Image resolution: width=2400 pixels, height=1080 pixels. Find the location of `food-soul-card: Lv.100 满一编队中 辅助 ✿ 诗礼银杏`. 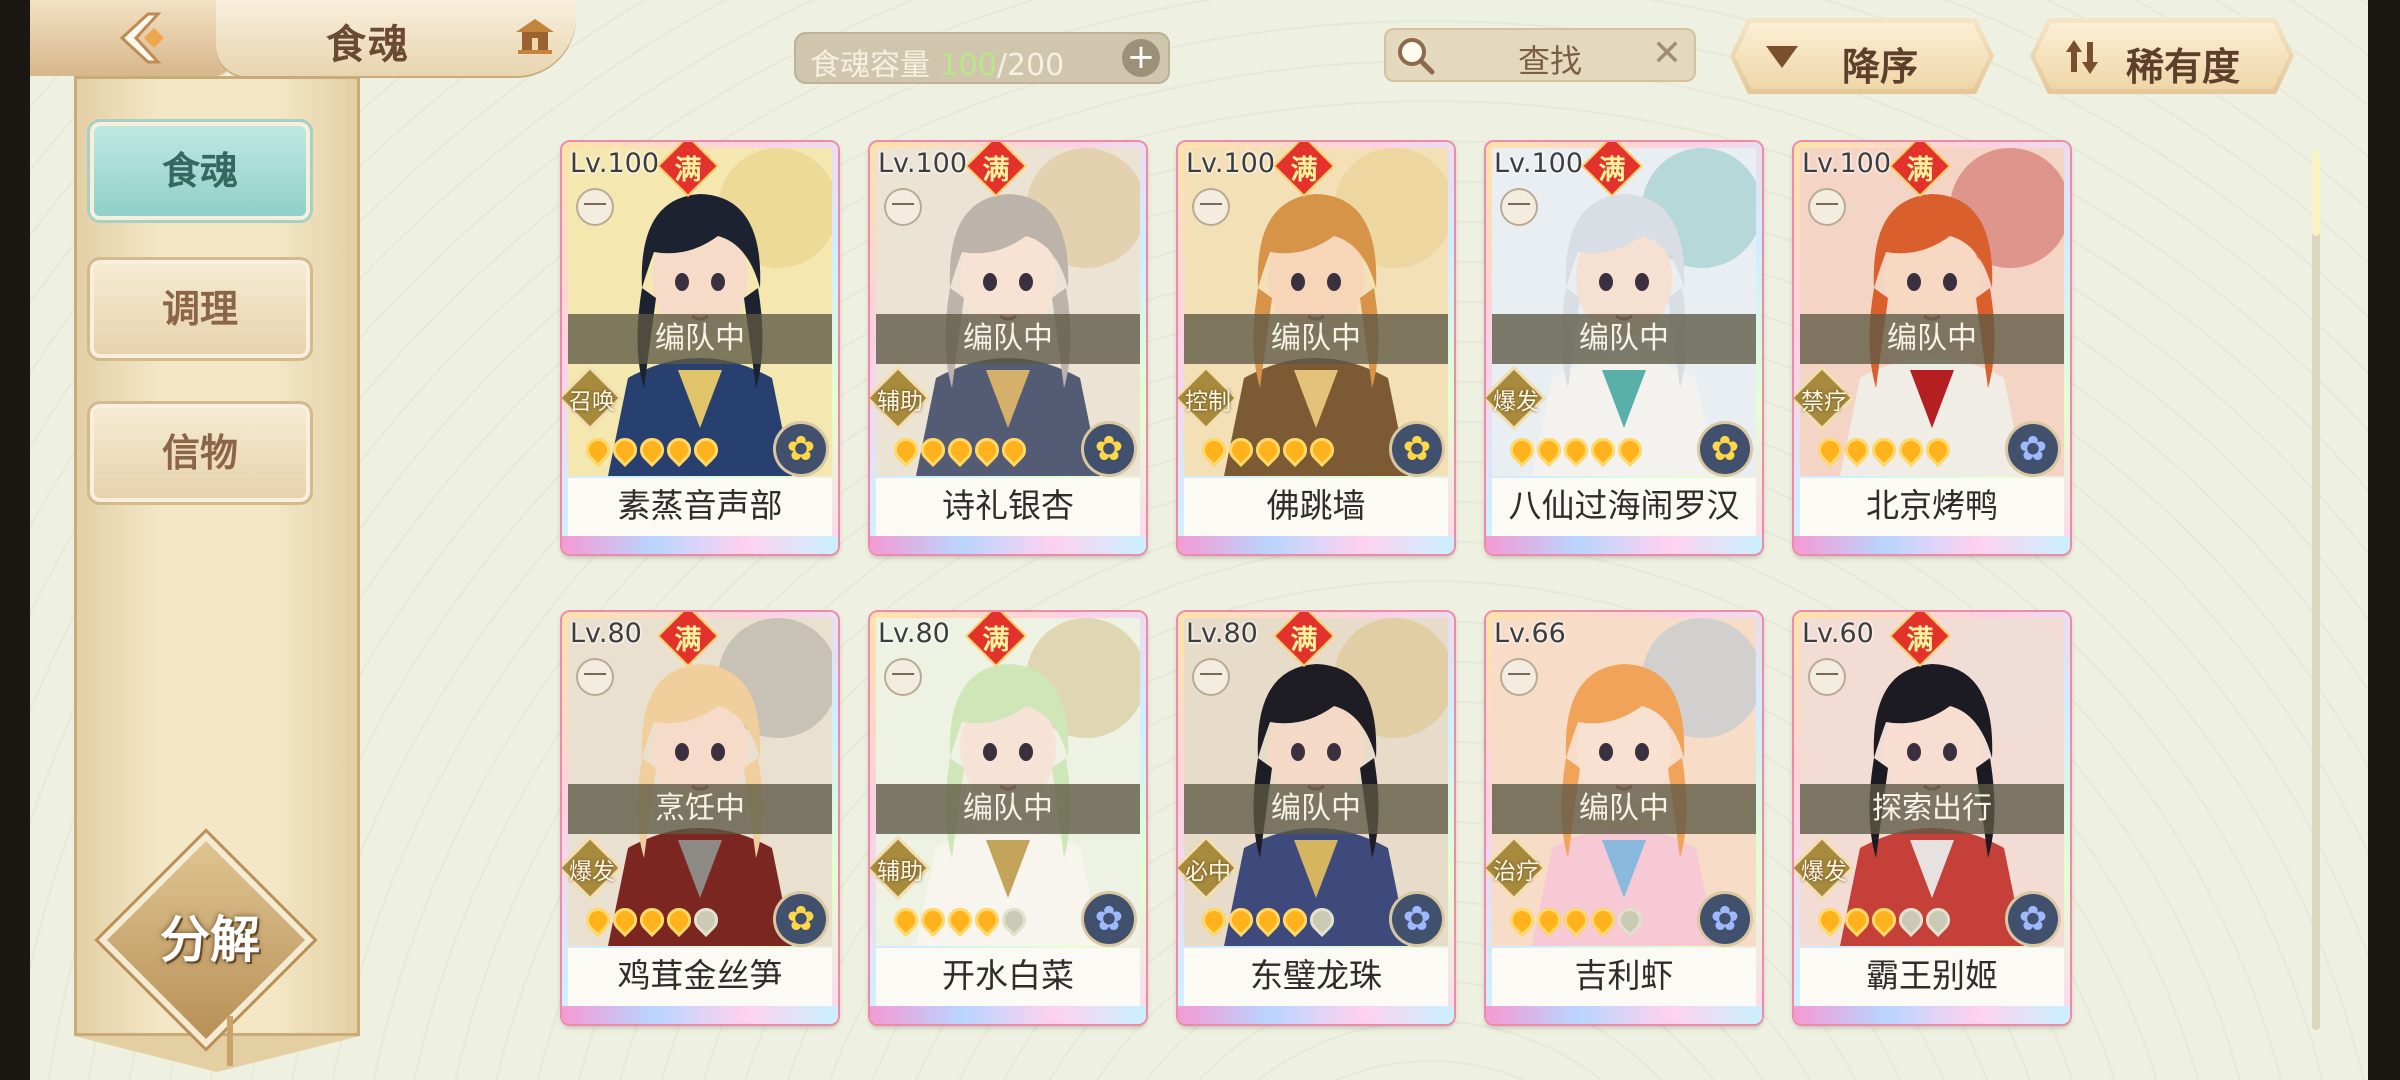

food-soul-card: Lv.100 满一编队中 辅助 ✿ 诗礼银杏 is located at coordinates (1008, 348).